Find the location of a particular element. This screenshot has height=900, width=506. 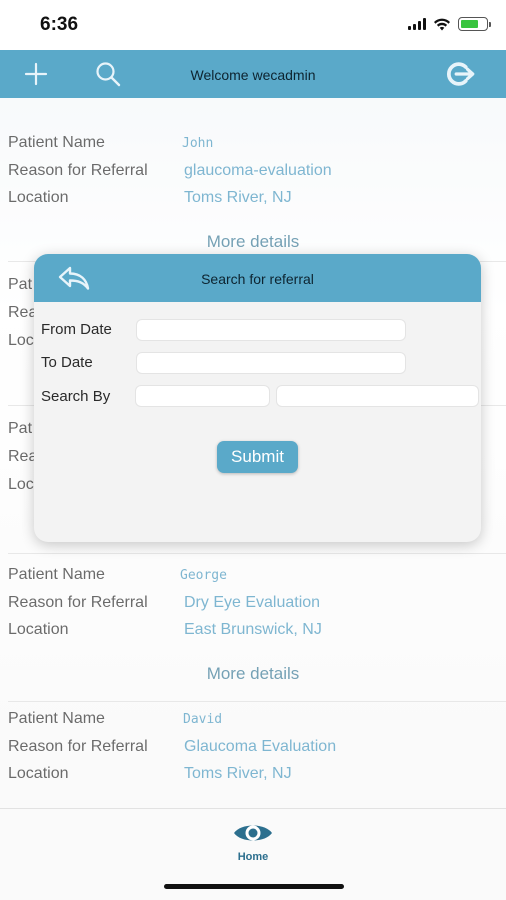

tab-home-label: Home is located at coordinates (253, 857).